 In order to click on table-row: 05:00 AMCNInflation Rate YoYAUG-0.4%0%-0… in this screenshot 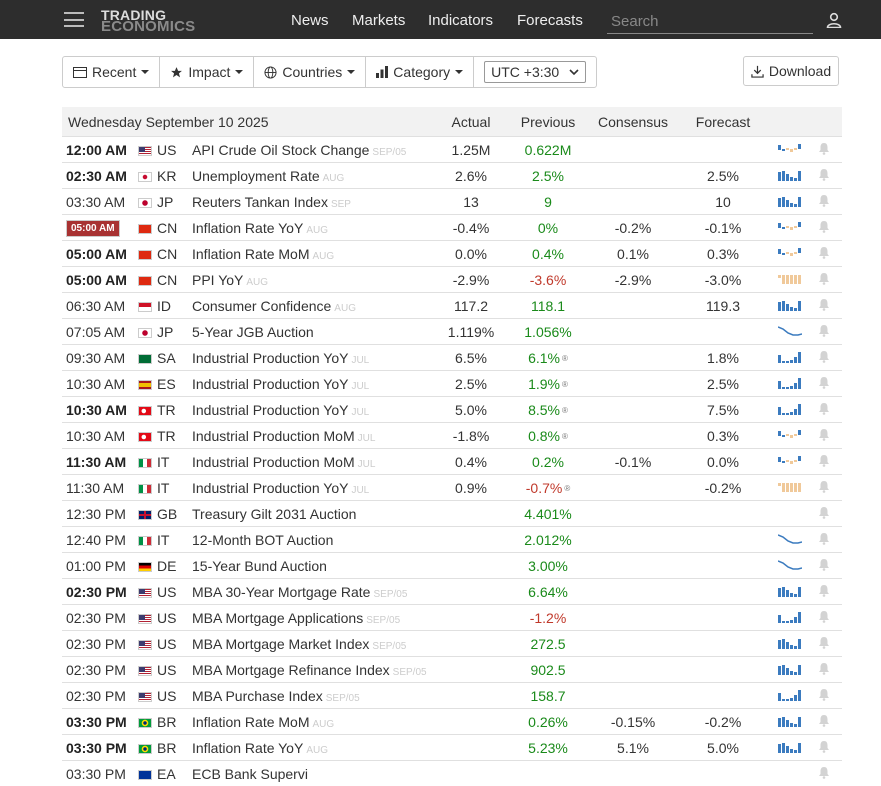, I will do `click(452, 228)`.